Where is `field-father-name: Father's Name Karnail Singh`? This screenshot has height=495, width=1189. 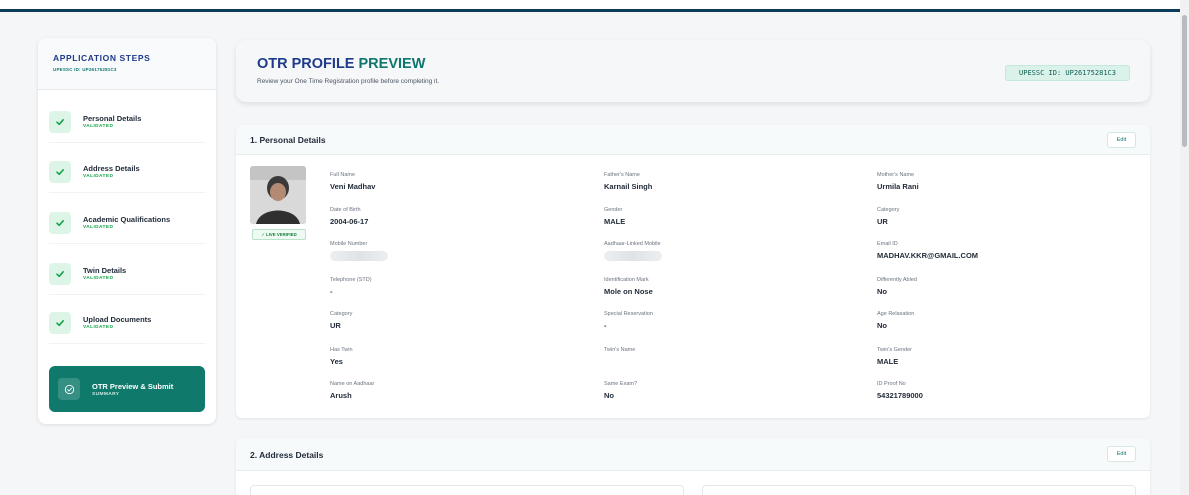
field-father-name: Father's Name Karnail Singh is located at coordinates (628, 181).